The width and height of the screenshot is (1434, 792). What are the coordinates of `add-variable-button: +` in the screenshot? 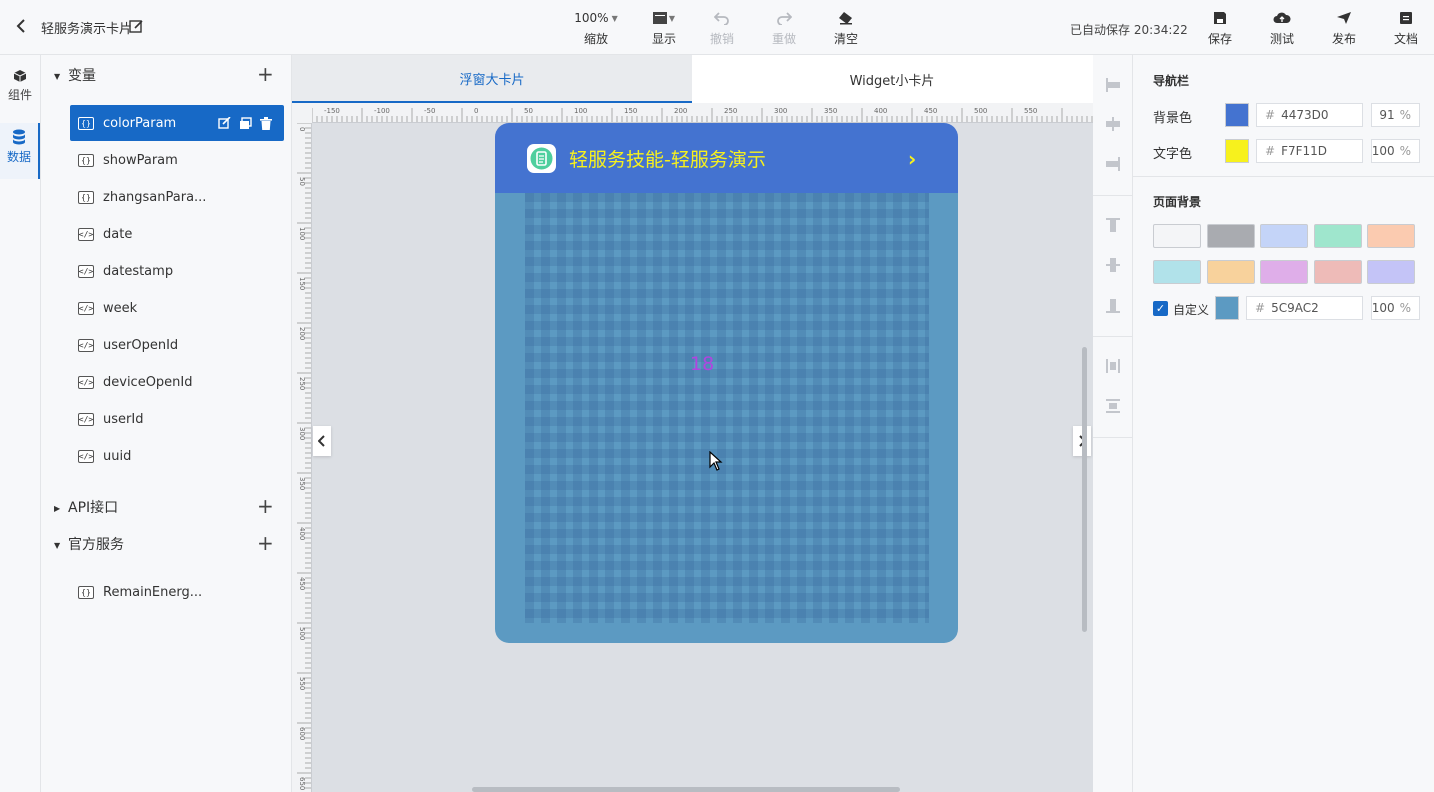 It's located at (265, 74).